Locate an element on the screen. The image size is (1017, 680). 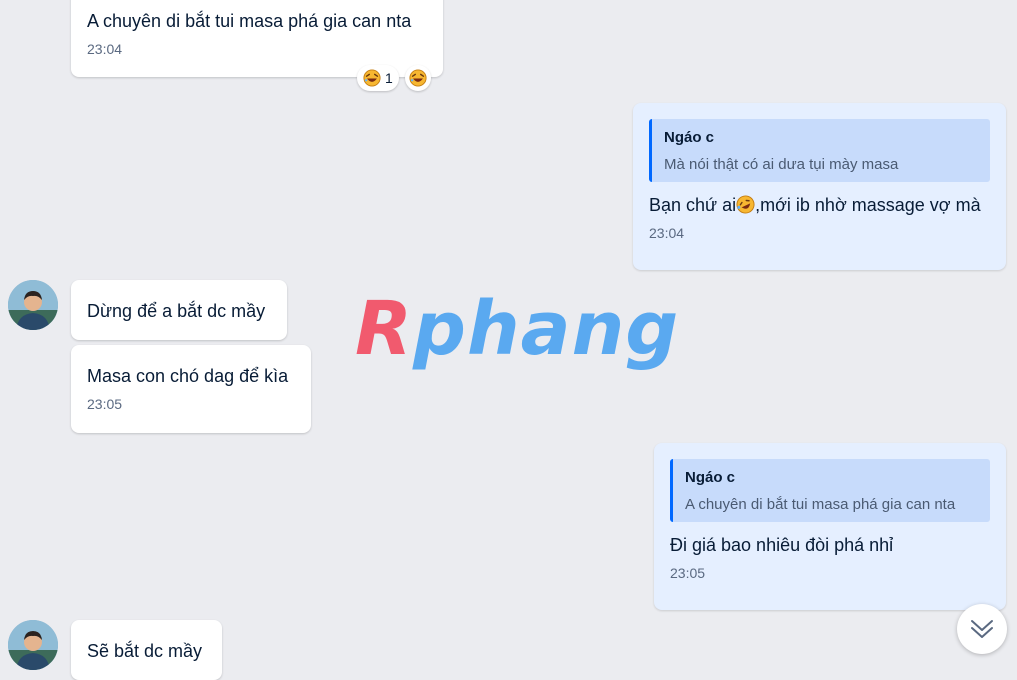
message-text: Sẽ bắt dc mầy is located at coordinates (145, 651).